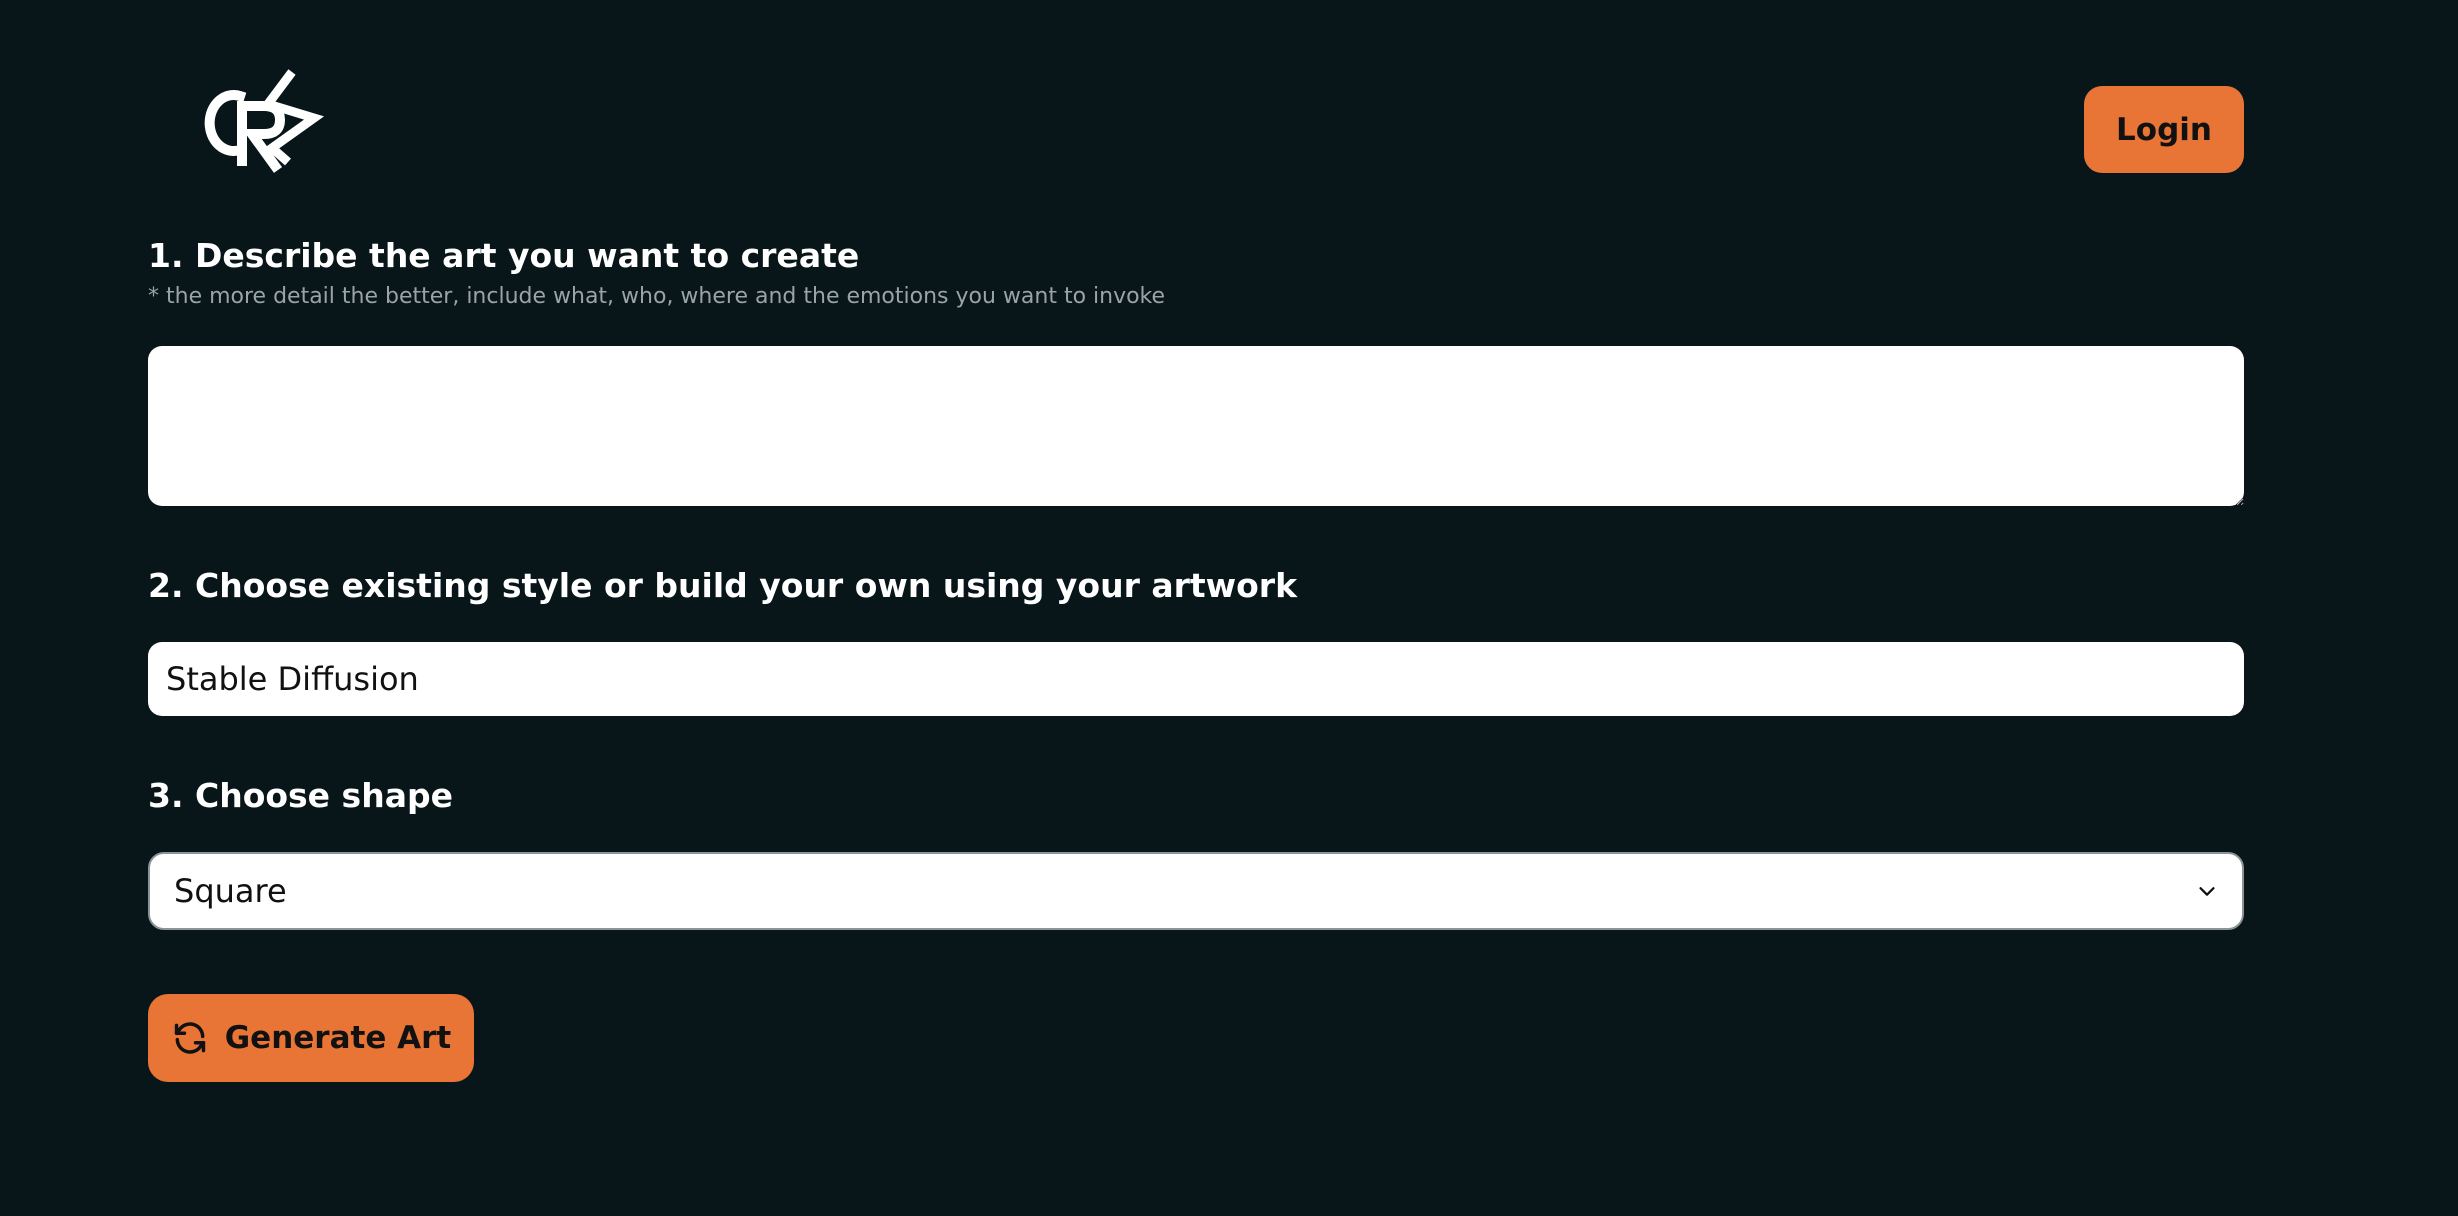 This screenshot has height=1216, width=2458. I want to click on login-button: Login, so click(2164, 129).